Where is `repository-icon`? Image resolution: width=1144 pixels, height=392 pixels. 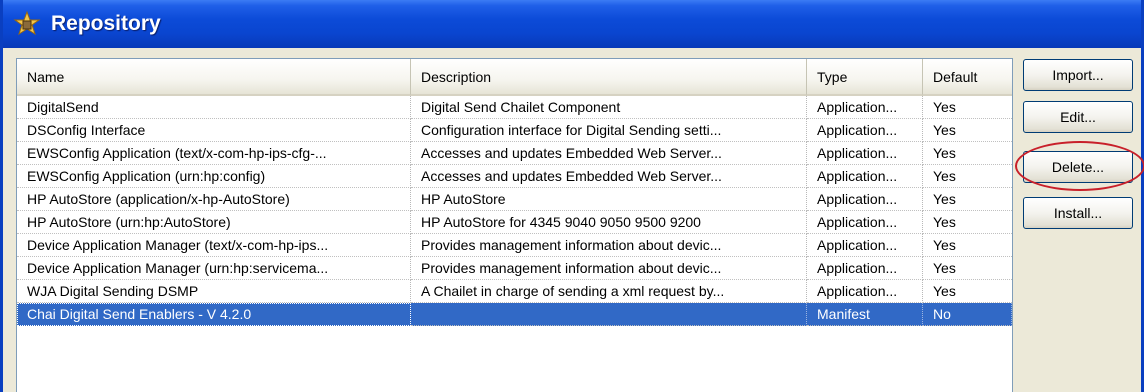 repository-icon is located at coordinates (27, 23).